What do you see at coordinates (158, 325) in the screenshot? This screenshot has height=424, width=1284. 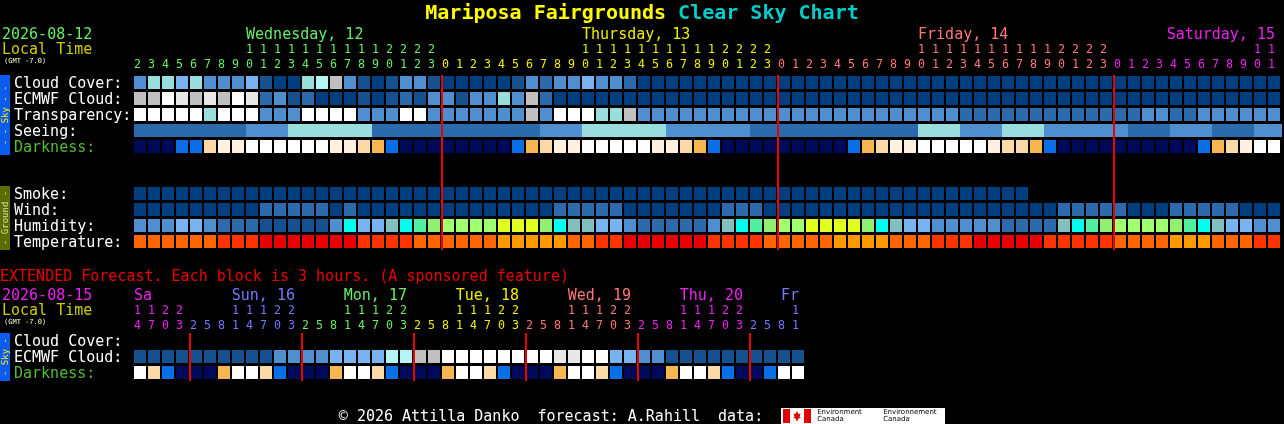 I see `hour-digits: 4 7 0 3` at bounding box center [158, 325].